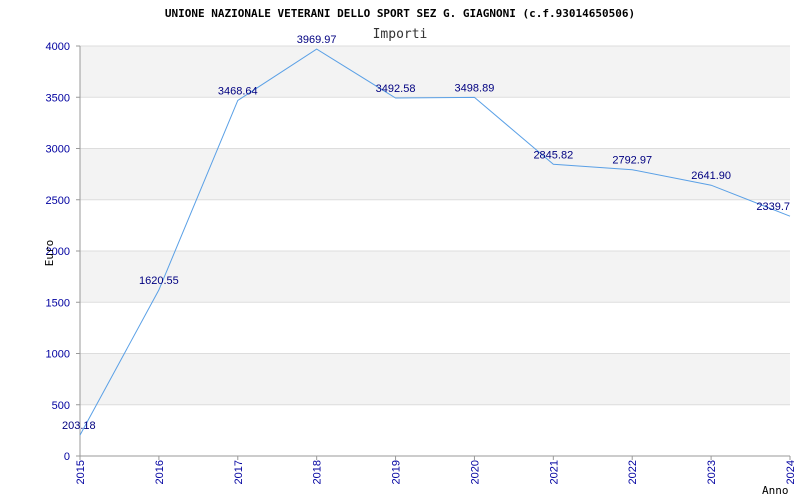  Describe the element at coordinates (773, 207) in the screenshot. I see `data-label: 2339.7` at that location.